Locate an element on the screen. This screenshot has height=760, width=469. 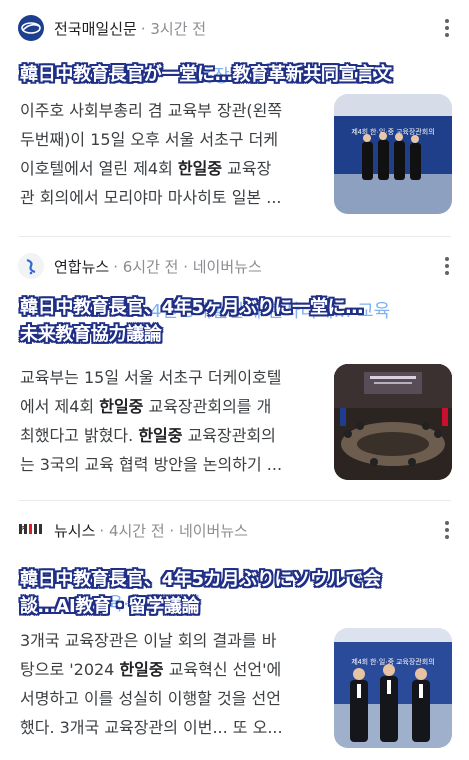
yonhap-logo-icon is located at coordinates (31, 266).